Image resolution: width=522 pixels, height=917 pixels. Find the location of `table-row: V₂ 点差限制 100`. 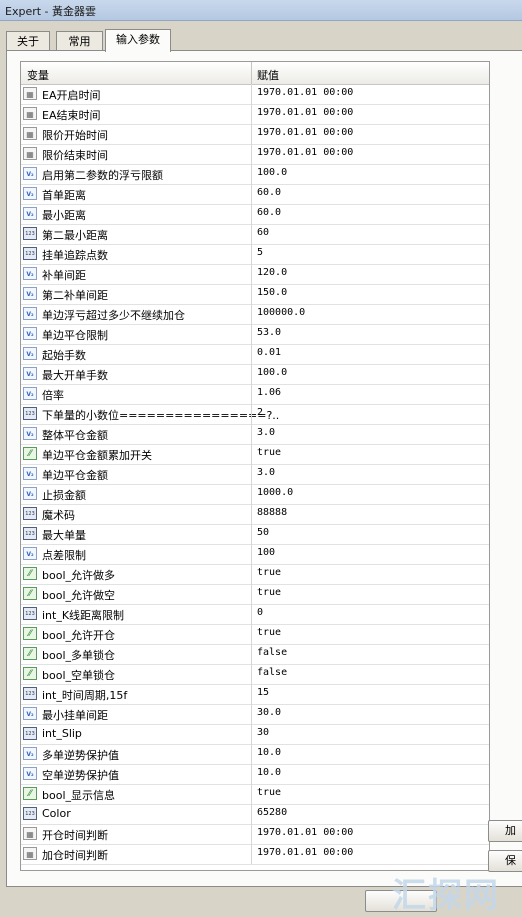

table-row: V₂ 点差限制 100 is located at coordinates (255, 554).